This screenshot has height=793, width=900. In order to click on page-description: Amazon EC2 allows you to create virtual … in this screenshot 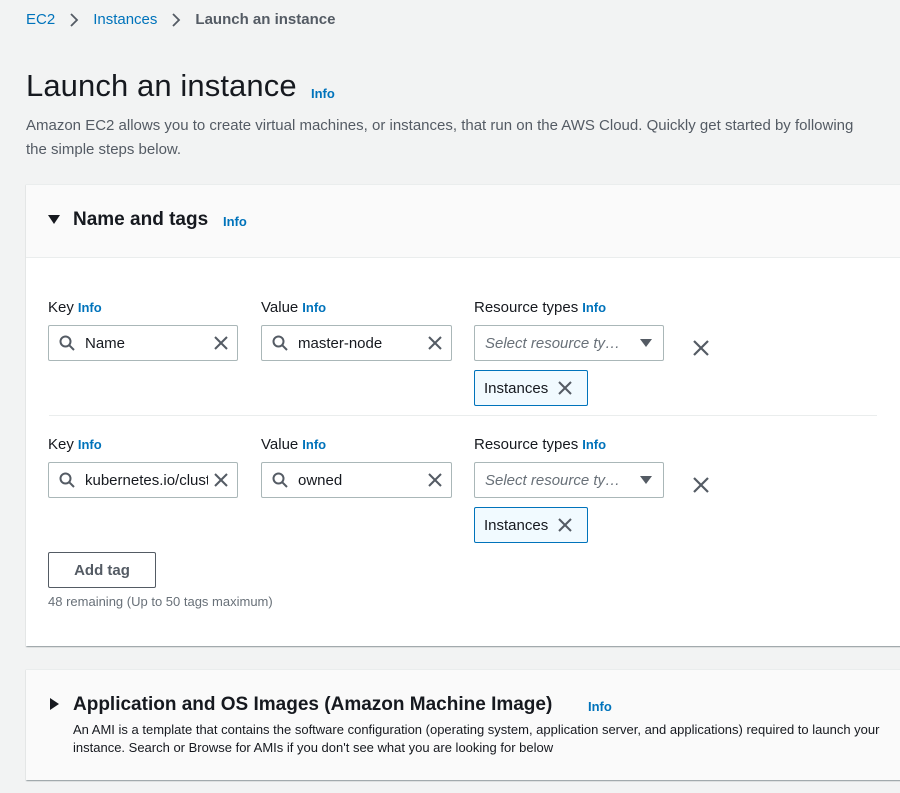, I will do `click(440, 137)`.